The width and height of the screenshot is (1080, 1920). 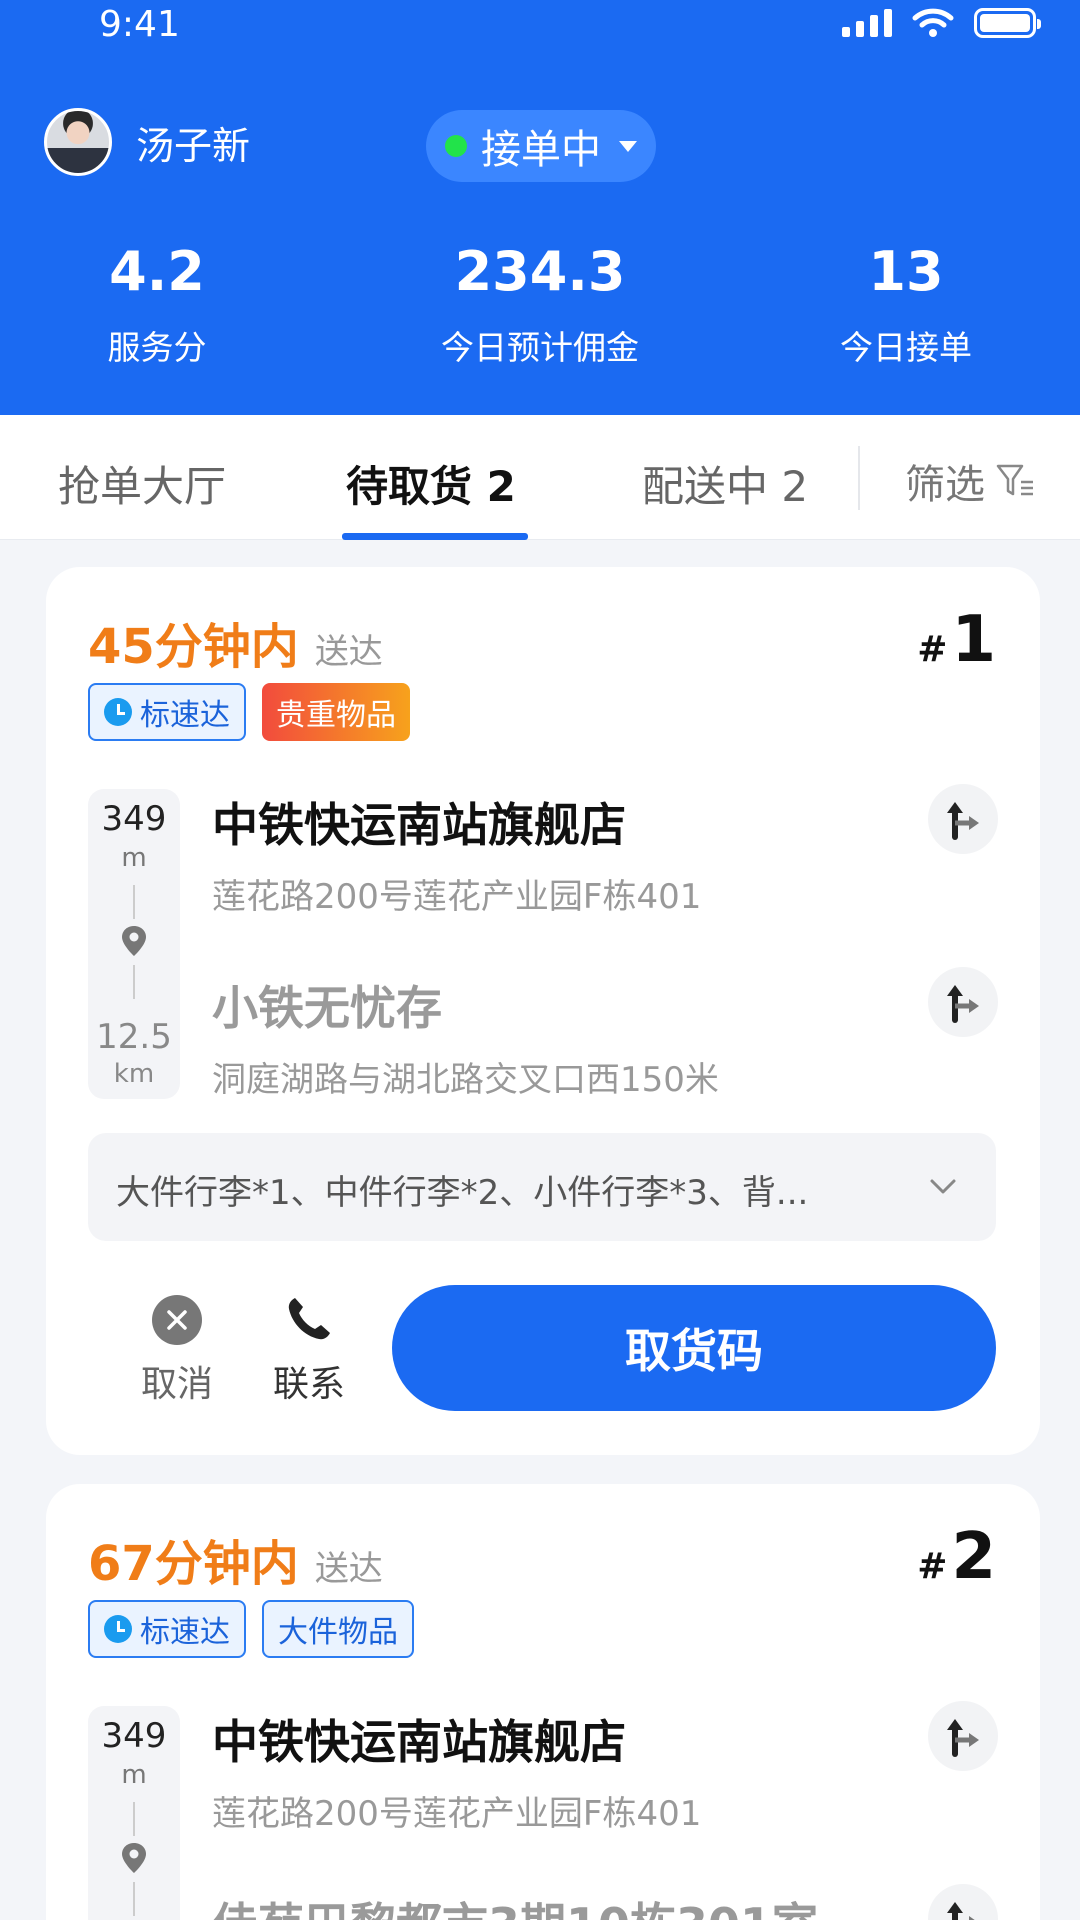 What do you see at coordinates (338, 1632) in the screenshot?
I see `tag-label: 大件物品` at bounding box center [338, 1632].